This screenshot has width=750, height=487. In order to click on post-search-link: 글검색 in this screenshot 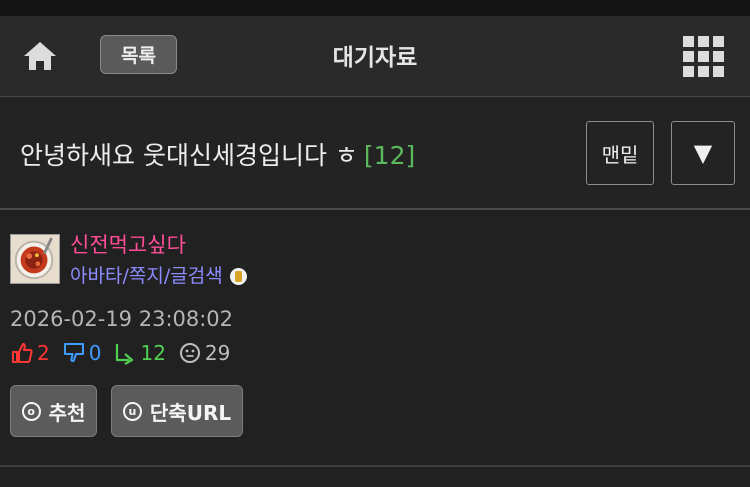, I will do `click(196, 276)`.